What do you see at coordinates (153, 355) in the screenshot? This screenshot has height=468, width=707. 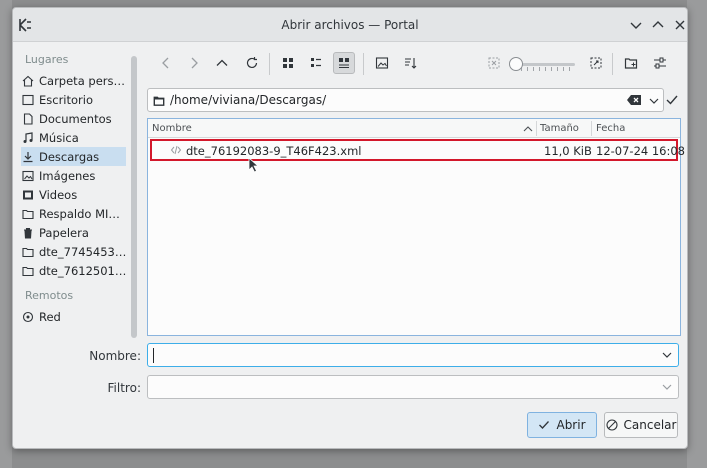 I see `text-caret` at bounding box center [153, 355].